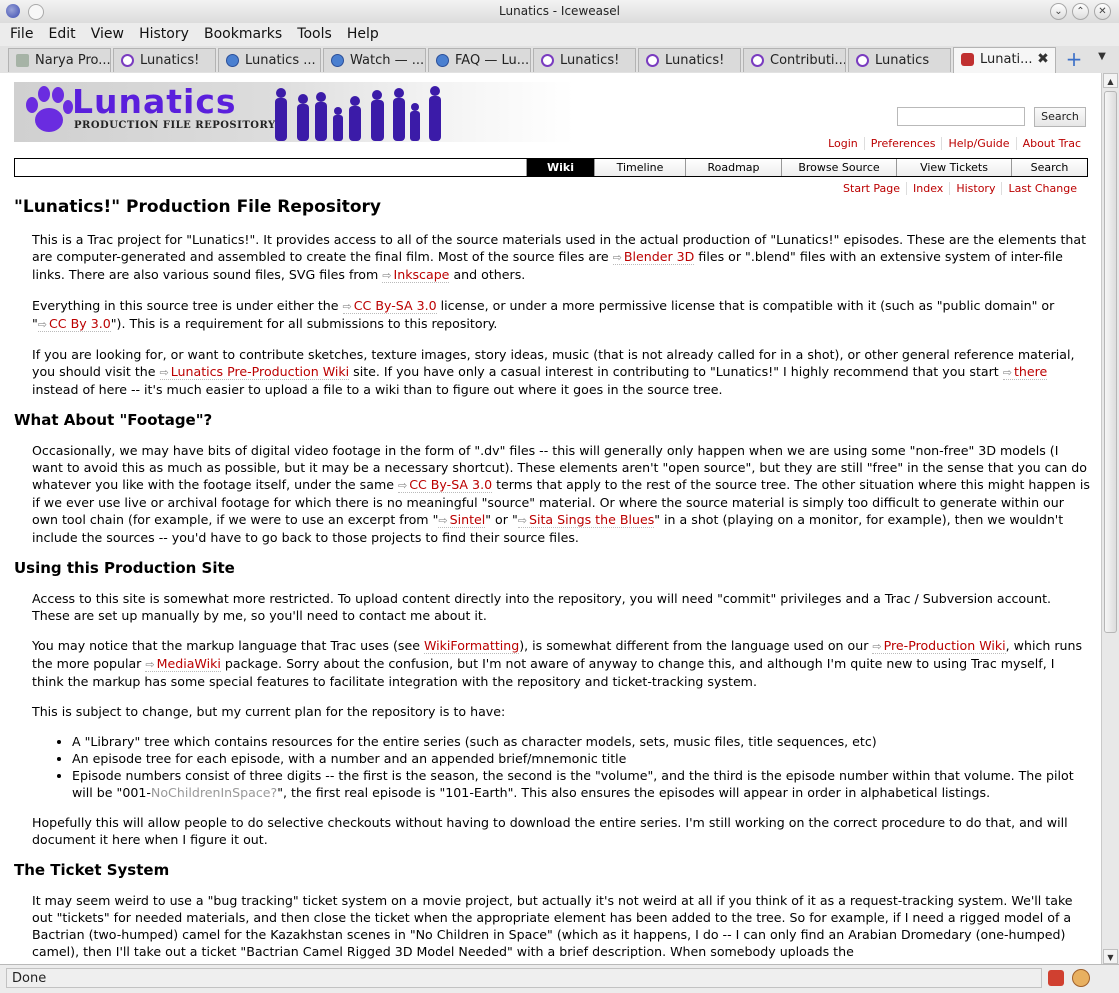  I want to click on tab-2: Lunatics!, so click(164, 60).